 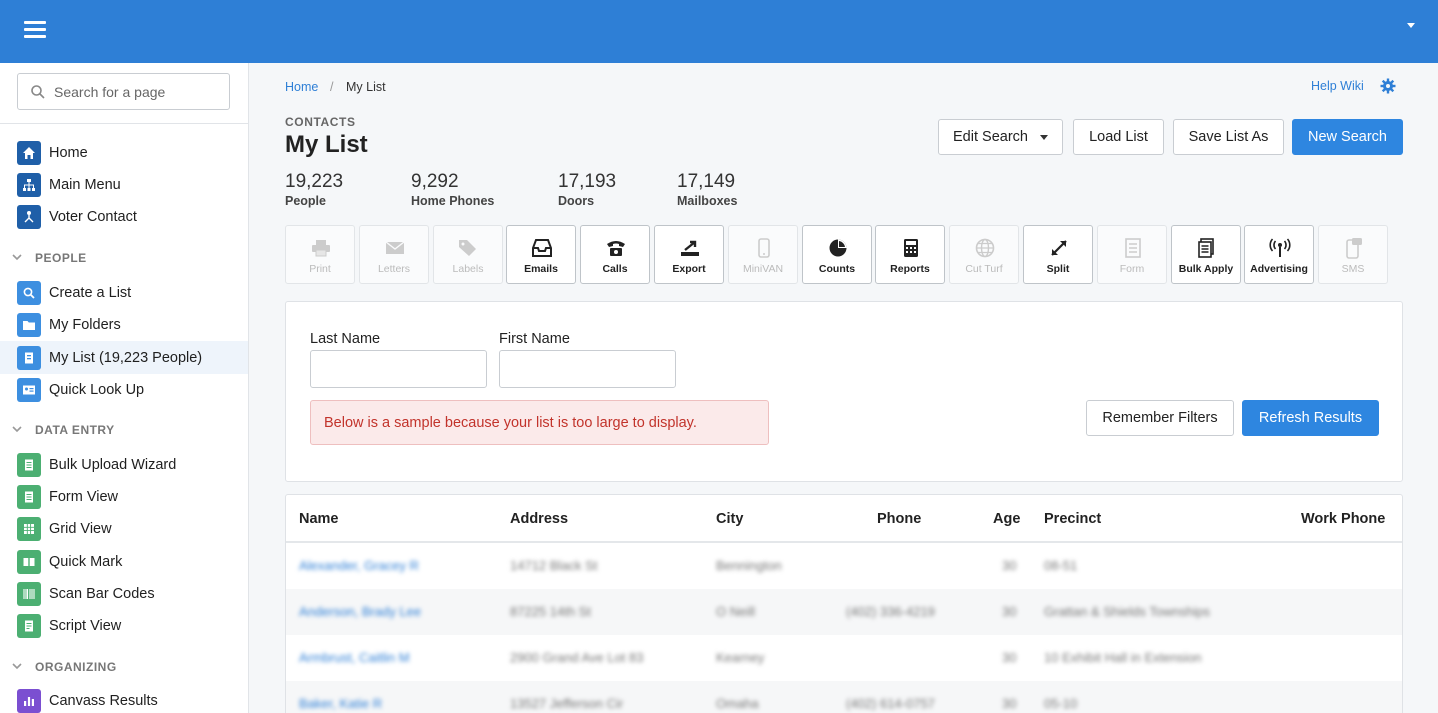 What do you see at coordinates (124, 667) in the screenshot?
I see `sidebar-section-organizing: ORGANIZING` at bounding box center [124, 667].